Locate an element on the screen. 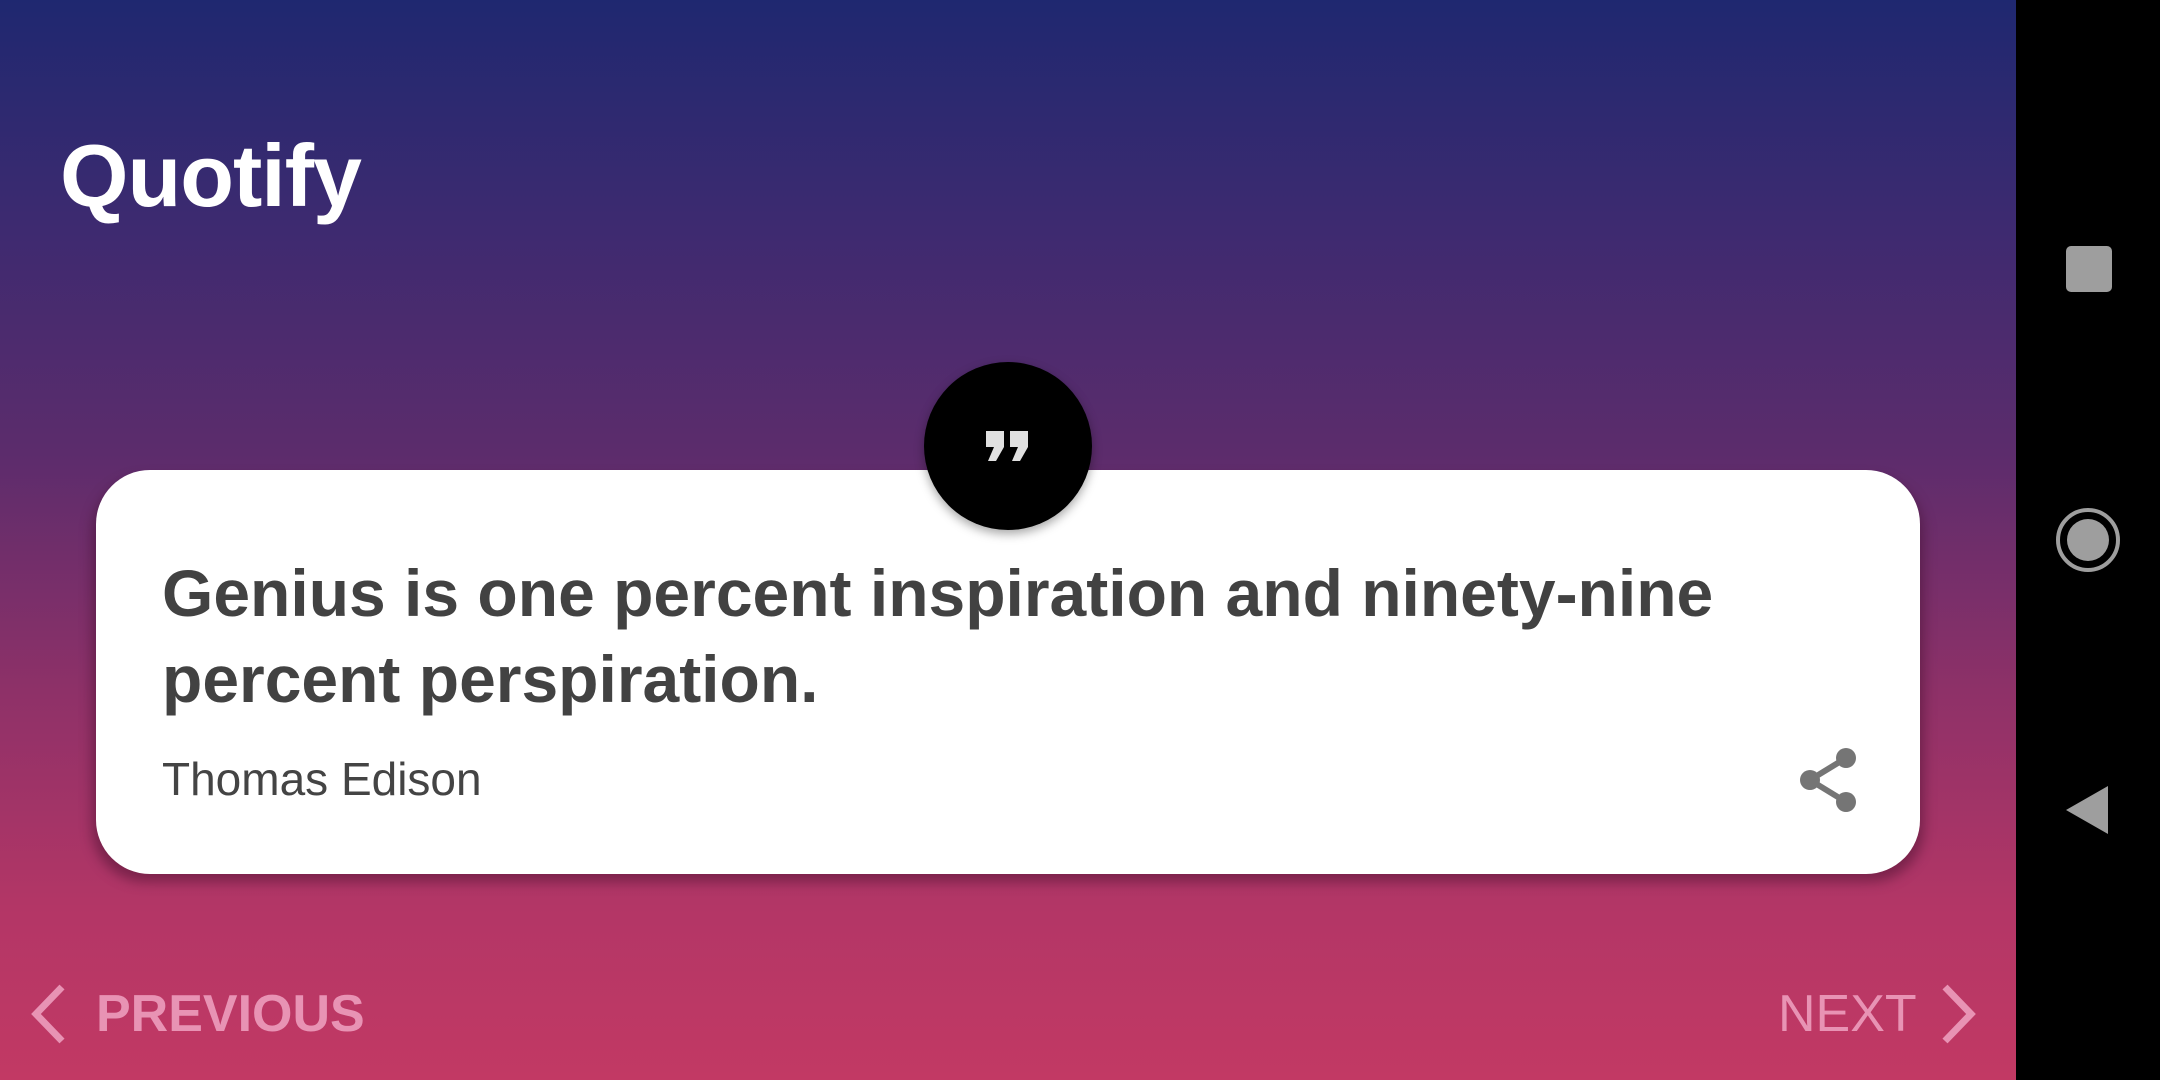 The width and height of the screenshot is (2160, 1080). triangle-back-icon is located at coordinates (2087, 810).